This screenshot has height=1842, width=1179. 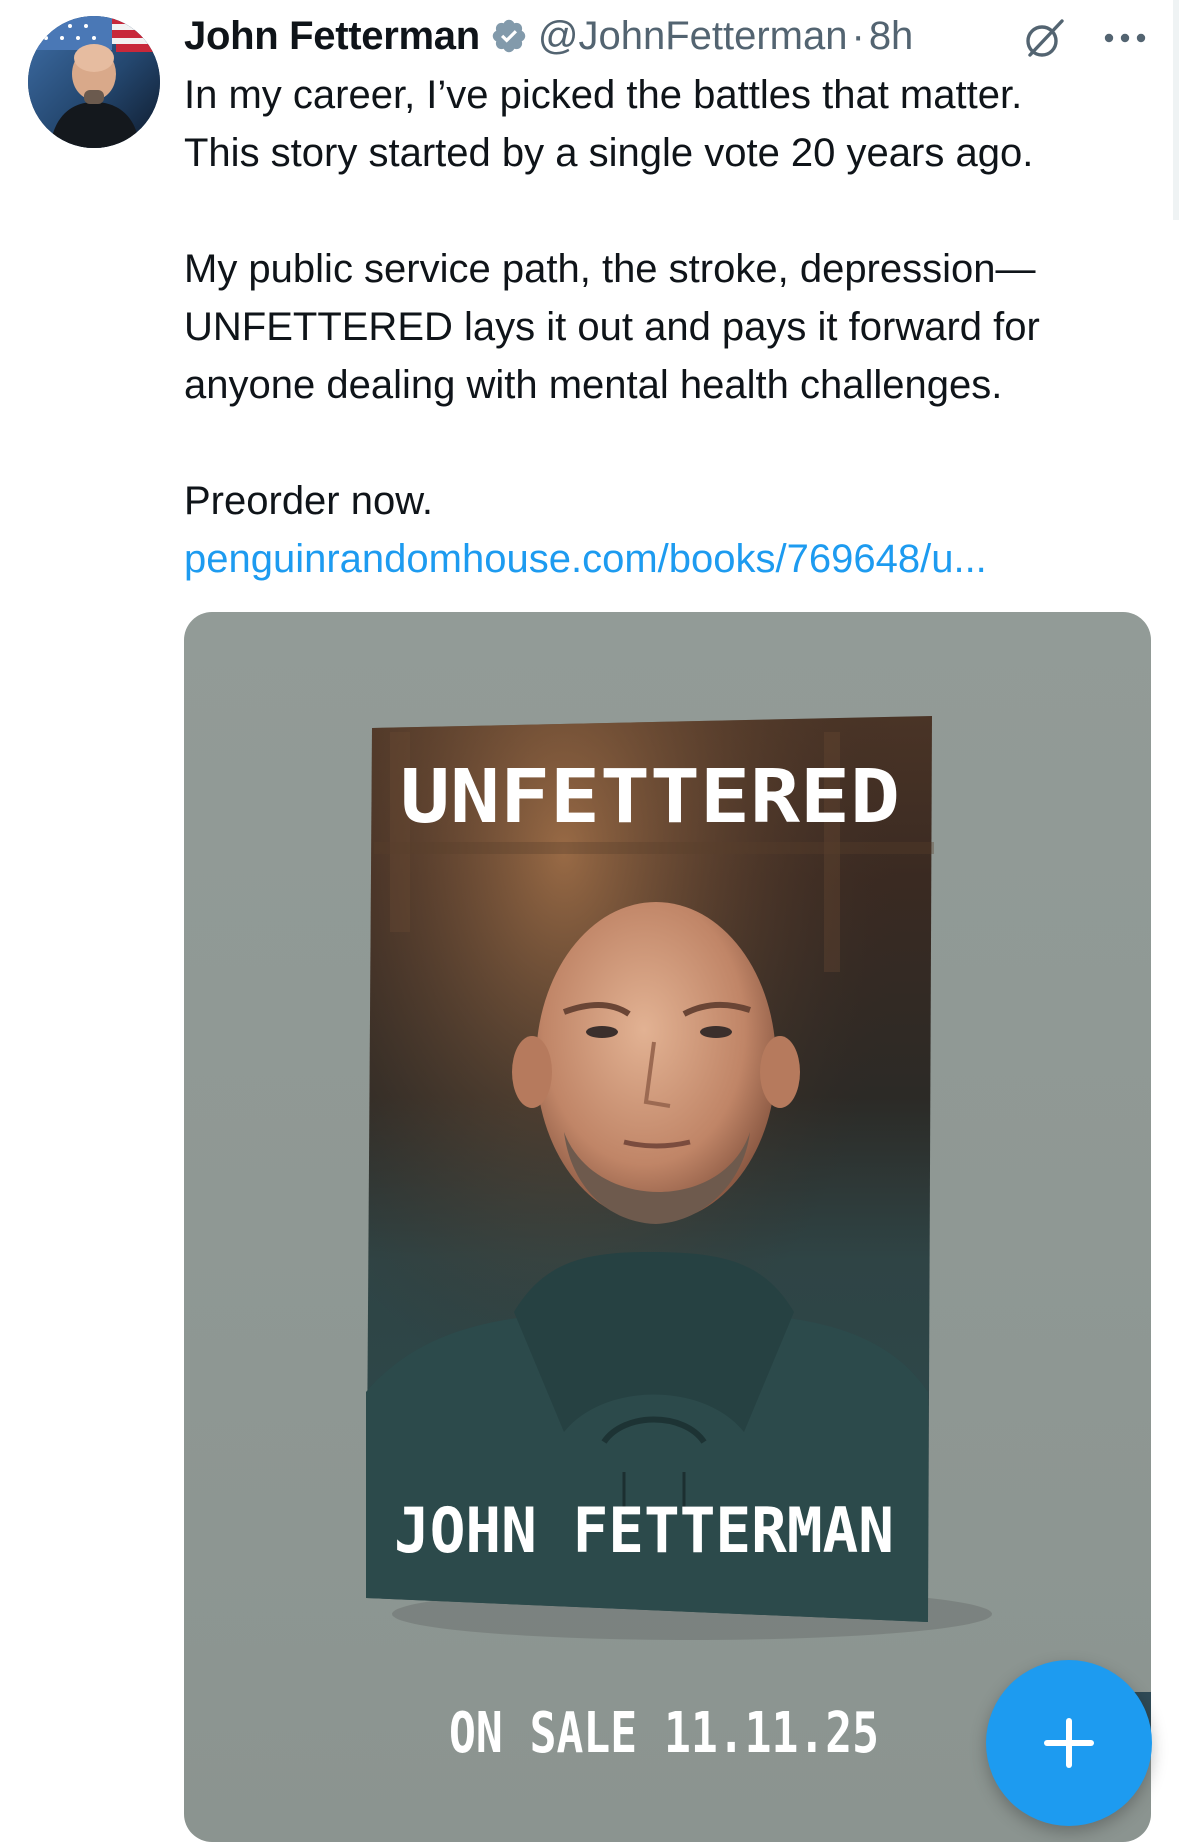 I want to click on post-text-line: Preorder now., so click(x=309, y=501).